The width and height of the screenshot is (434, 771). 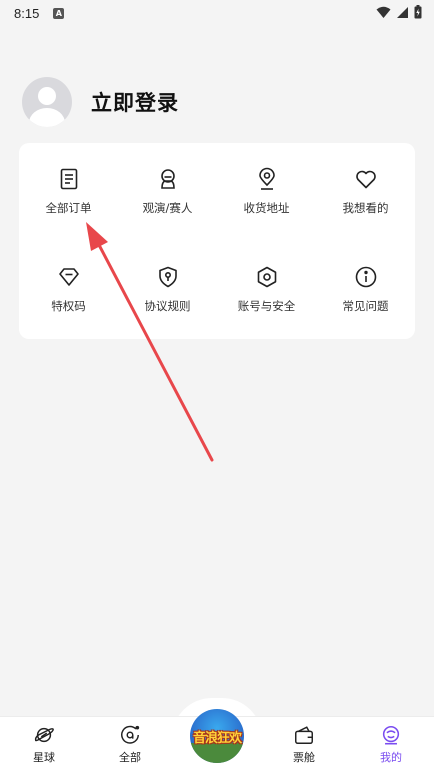 What do you see at coordinates (130, 757) in the screenshot?
I see `tab-label: 全部` at bounding box center [130, 757].